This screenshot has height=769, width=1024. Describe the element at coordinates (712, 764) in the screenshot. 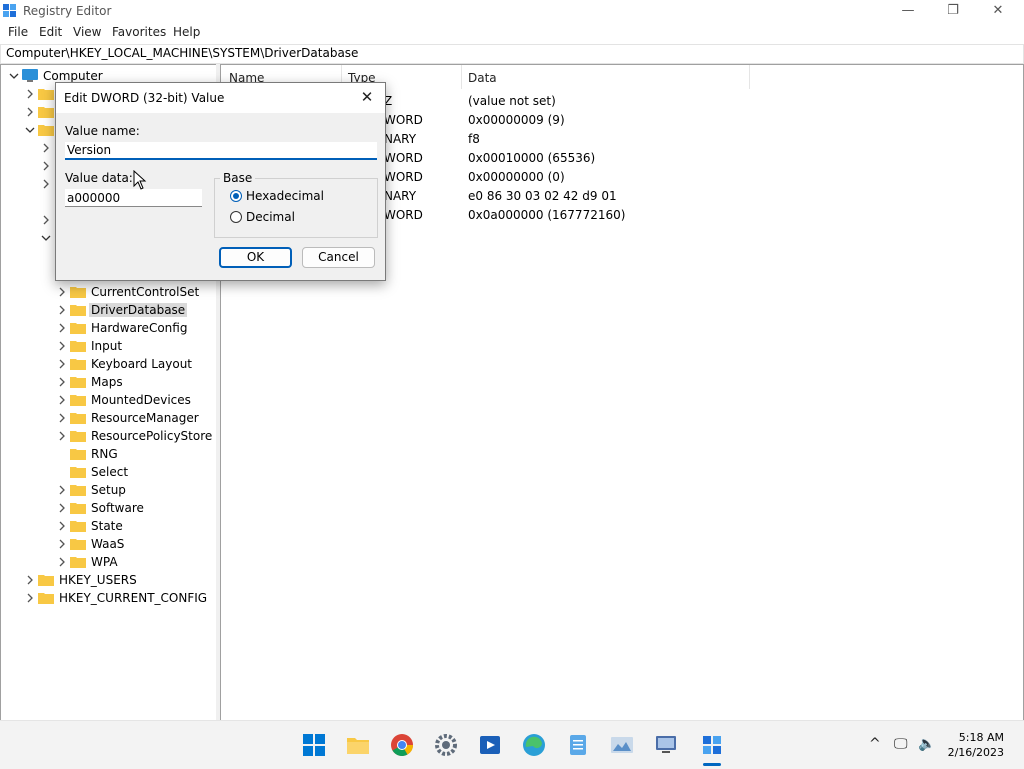

I see `active-app-indicator` at that location.